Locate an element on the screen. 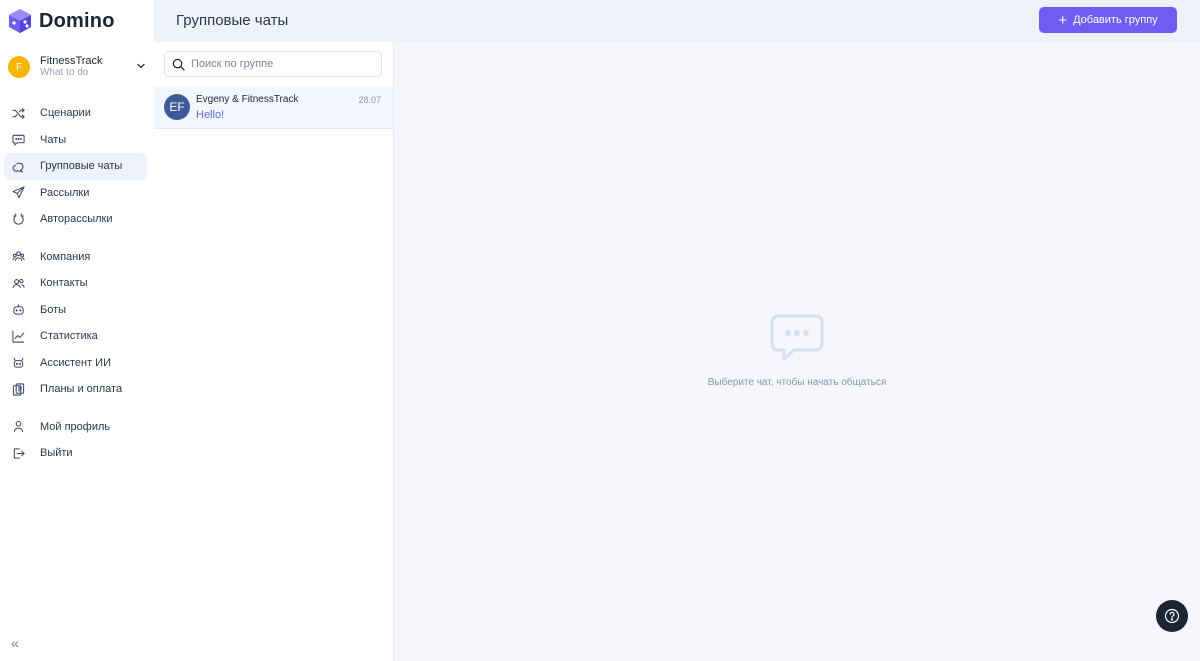 This screenshot has width=1200, height=661. sidebar-item-bots: Боты is located at coordinates (75, 310).